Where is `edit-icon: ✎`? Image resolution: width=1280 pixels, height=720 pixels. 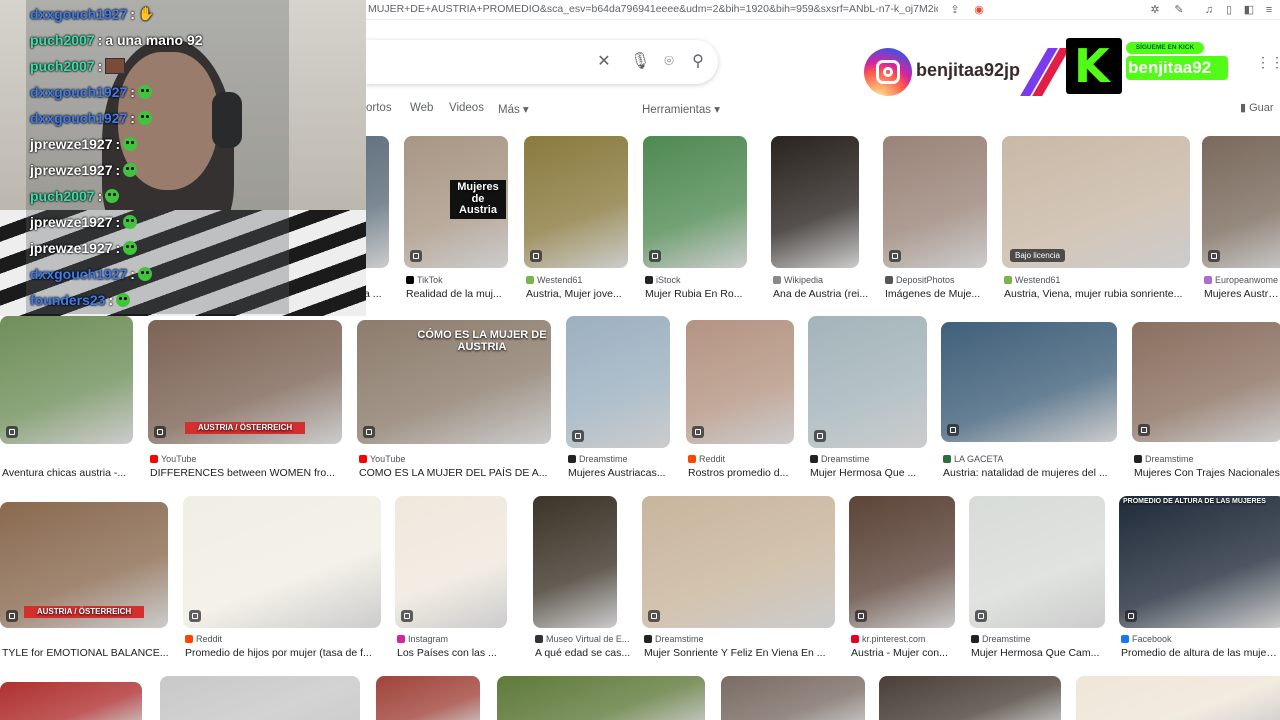
edit-icon: ✎ is located at coordinates (1179, 10).